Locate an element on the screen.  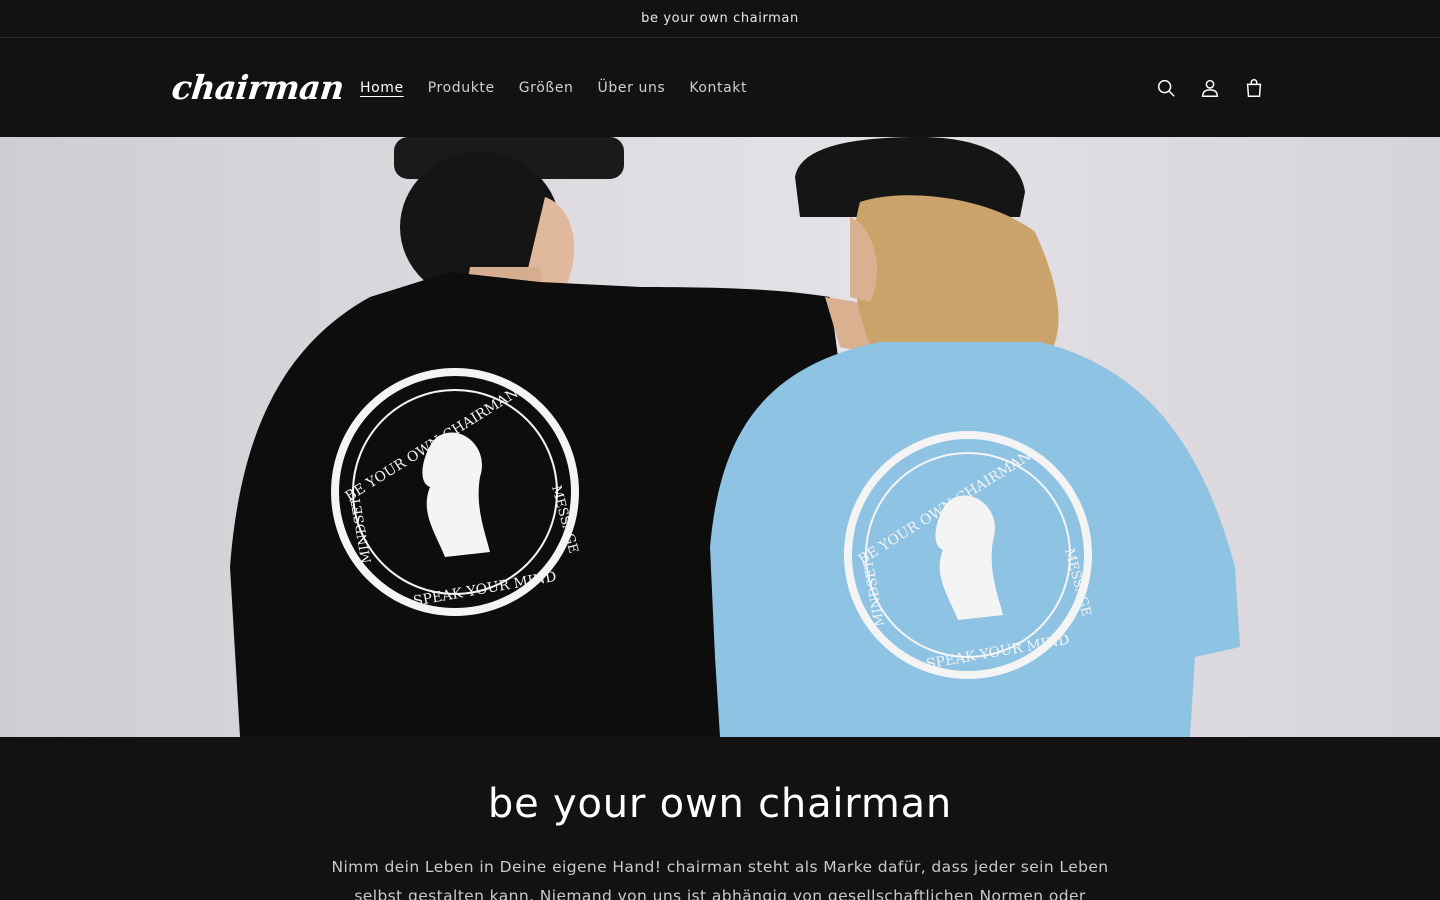
nav-groessen: Größen is located at coordinates (546, 88).